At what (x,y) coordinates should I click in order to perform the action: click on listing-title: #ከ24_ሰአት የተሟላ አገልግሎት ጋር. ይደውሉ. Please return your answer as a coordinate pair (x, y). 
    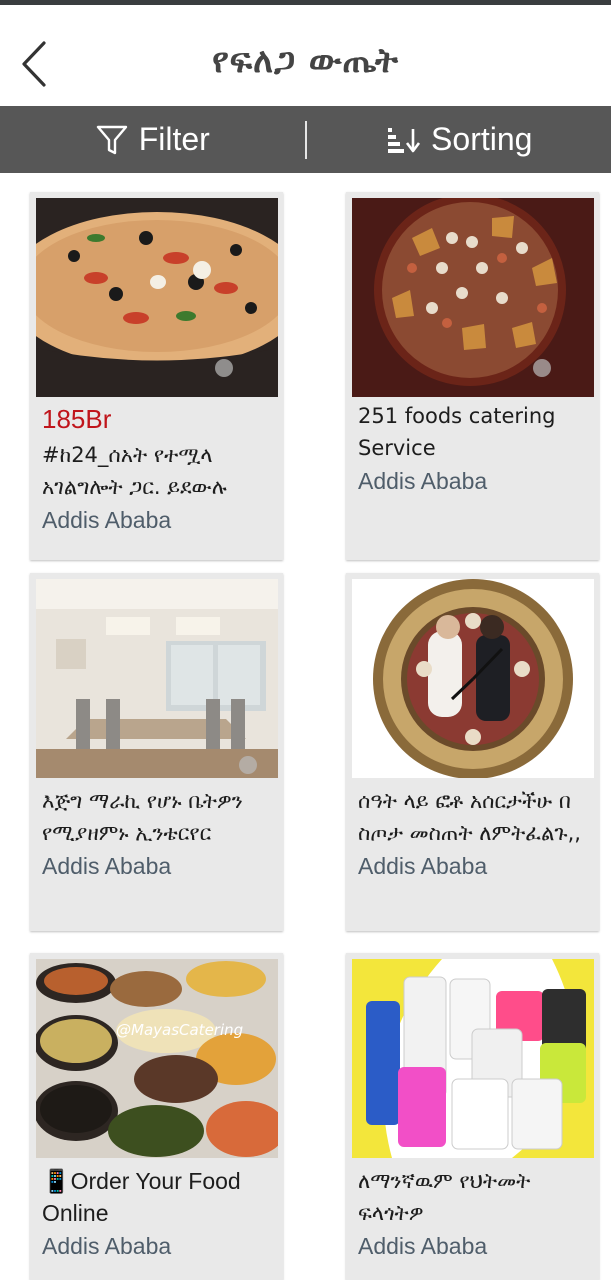
    Looking at the image, I should click on (134, 471).